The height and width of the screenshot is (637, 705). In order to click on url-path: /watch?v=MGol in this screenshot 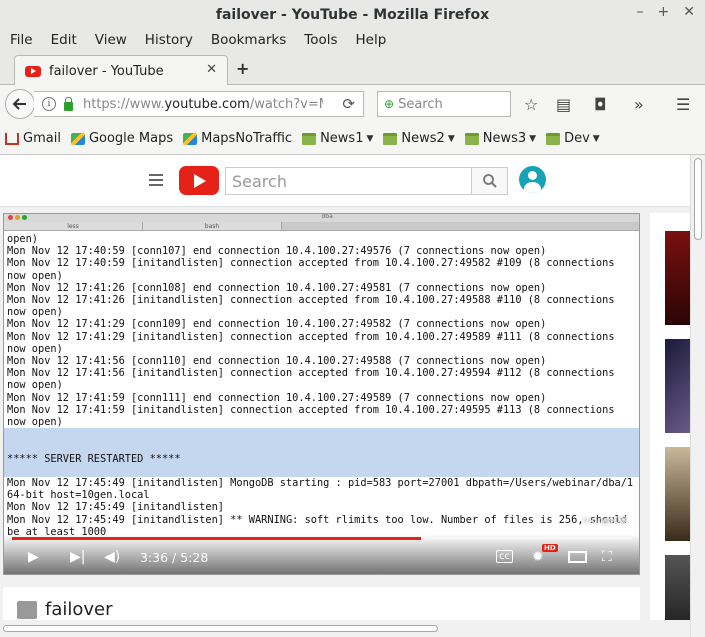, I will do `click(286, 104)`.